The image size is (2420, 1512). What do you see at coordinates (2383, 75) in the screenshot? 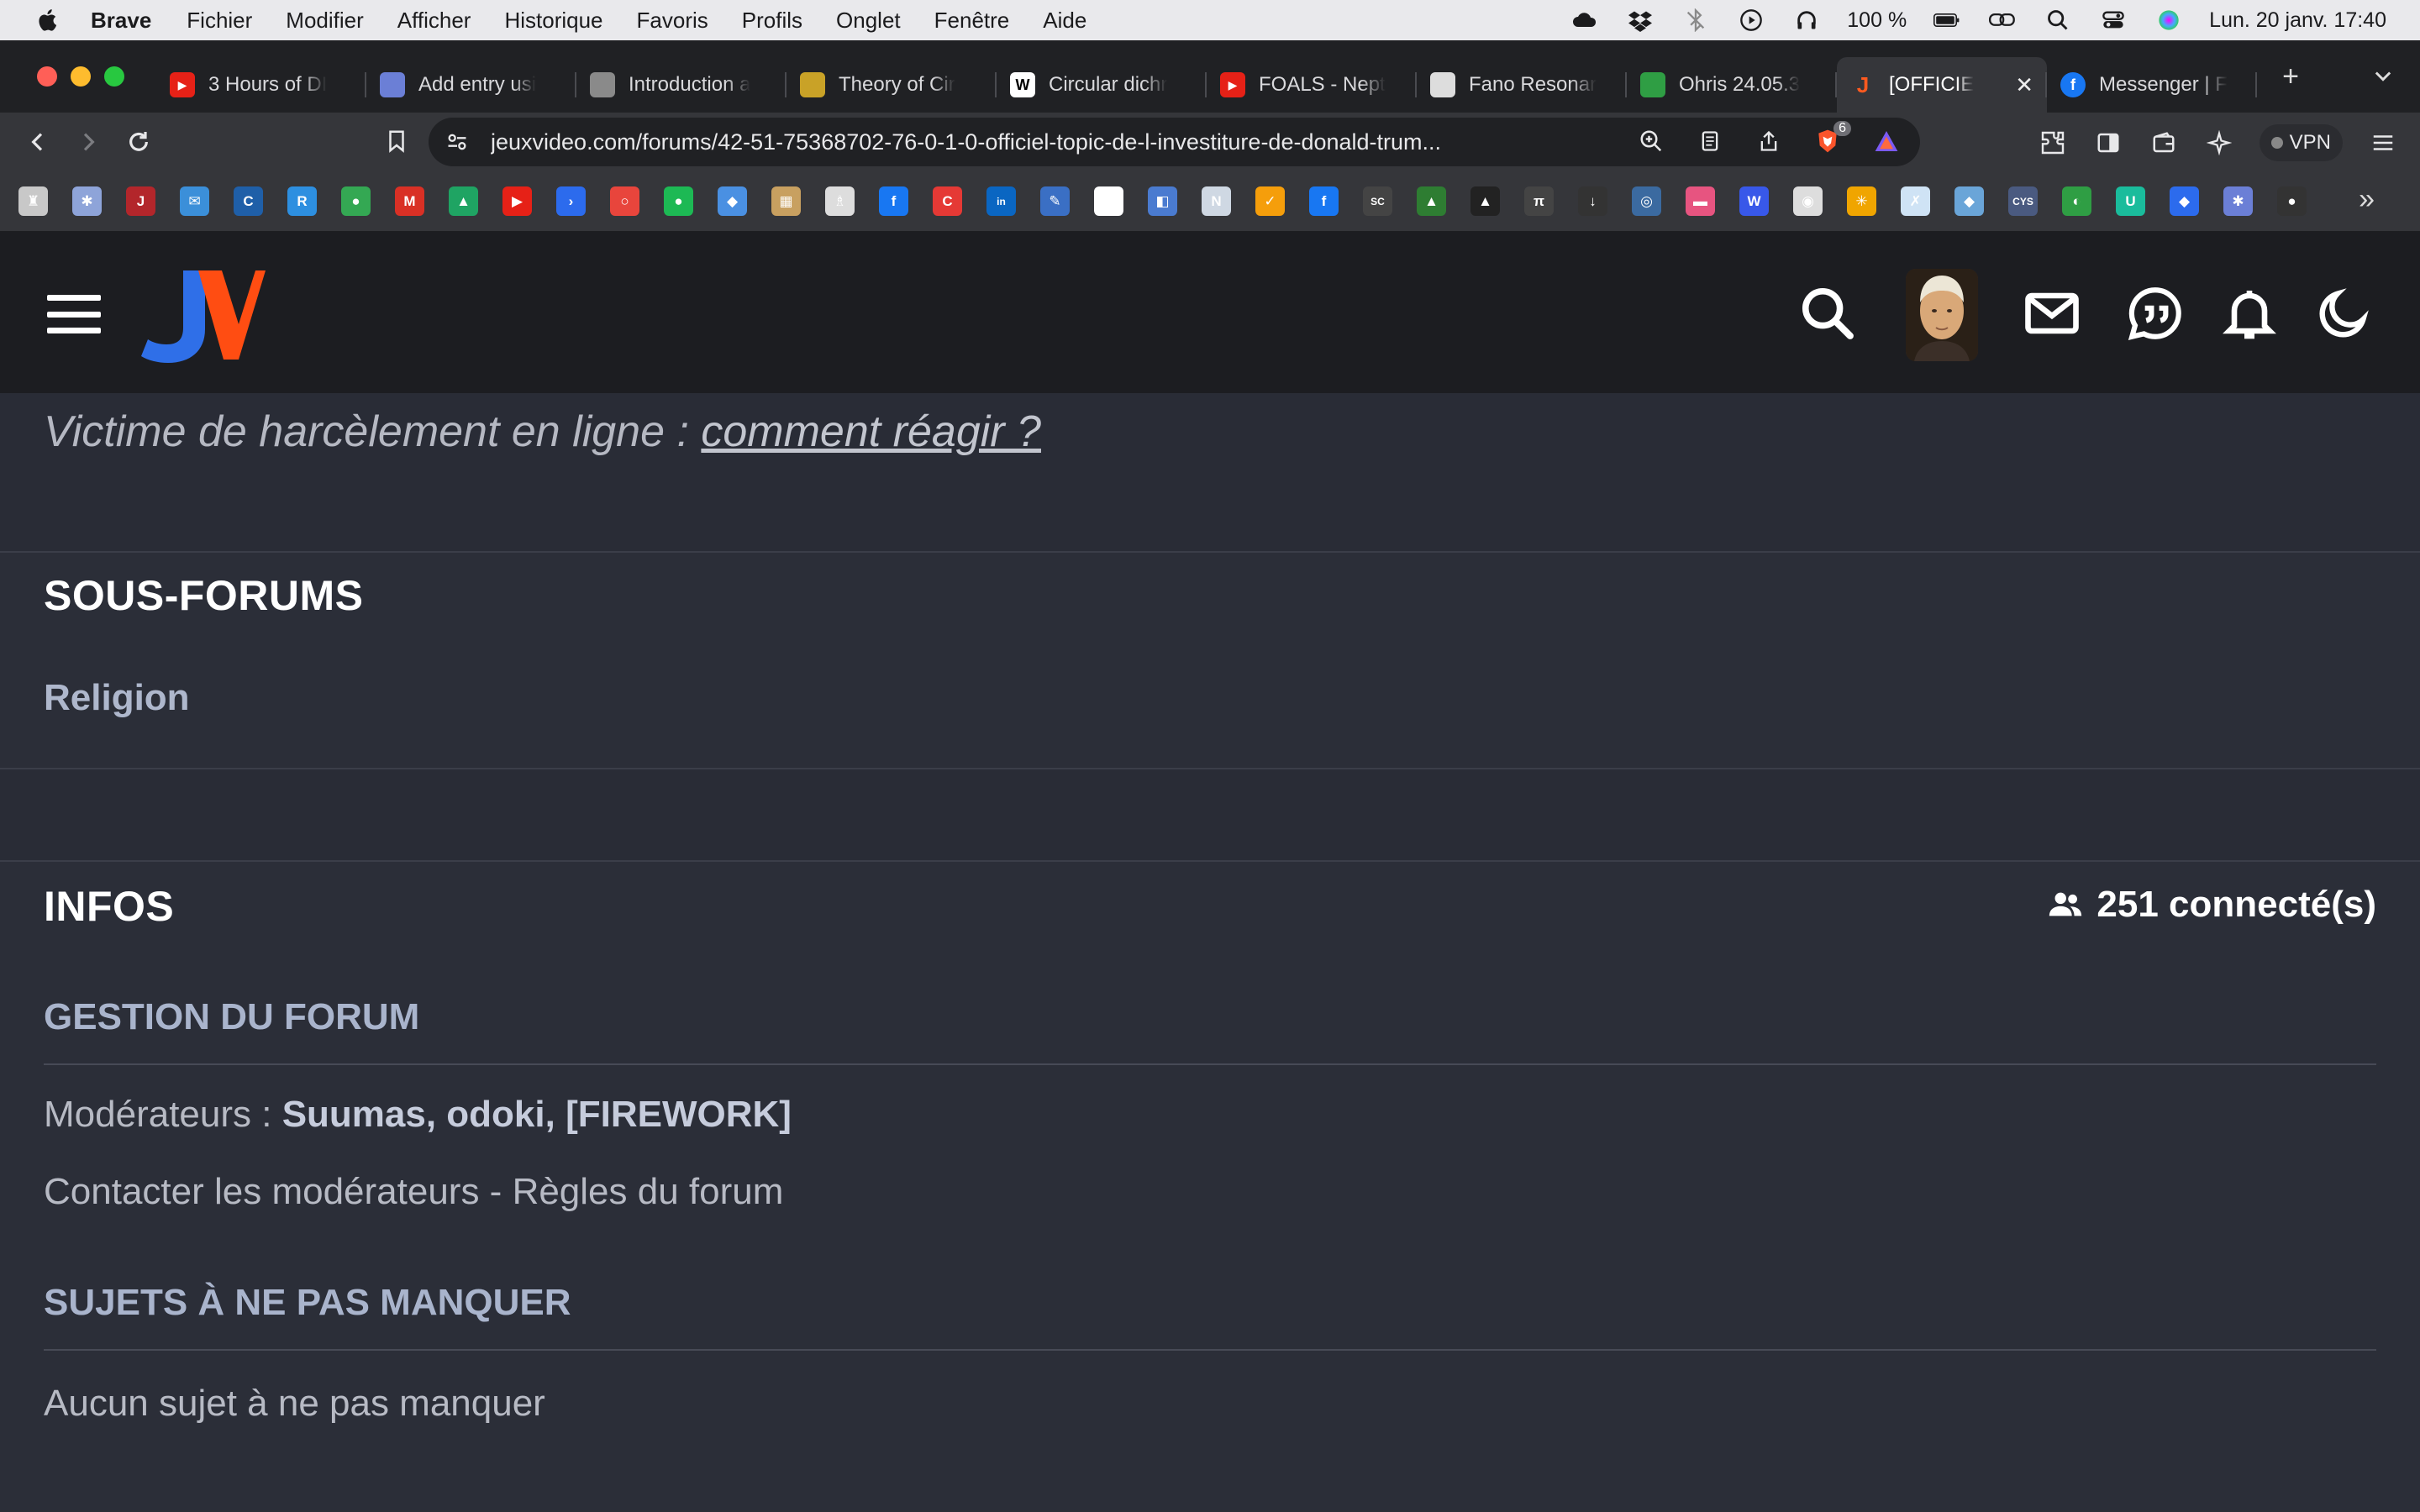
I see `tab-list-chevron-icon` at bounding box center [2383, 75].